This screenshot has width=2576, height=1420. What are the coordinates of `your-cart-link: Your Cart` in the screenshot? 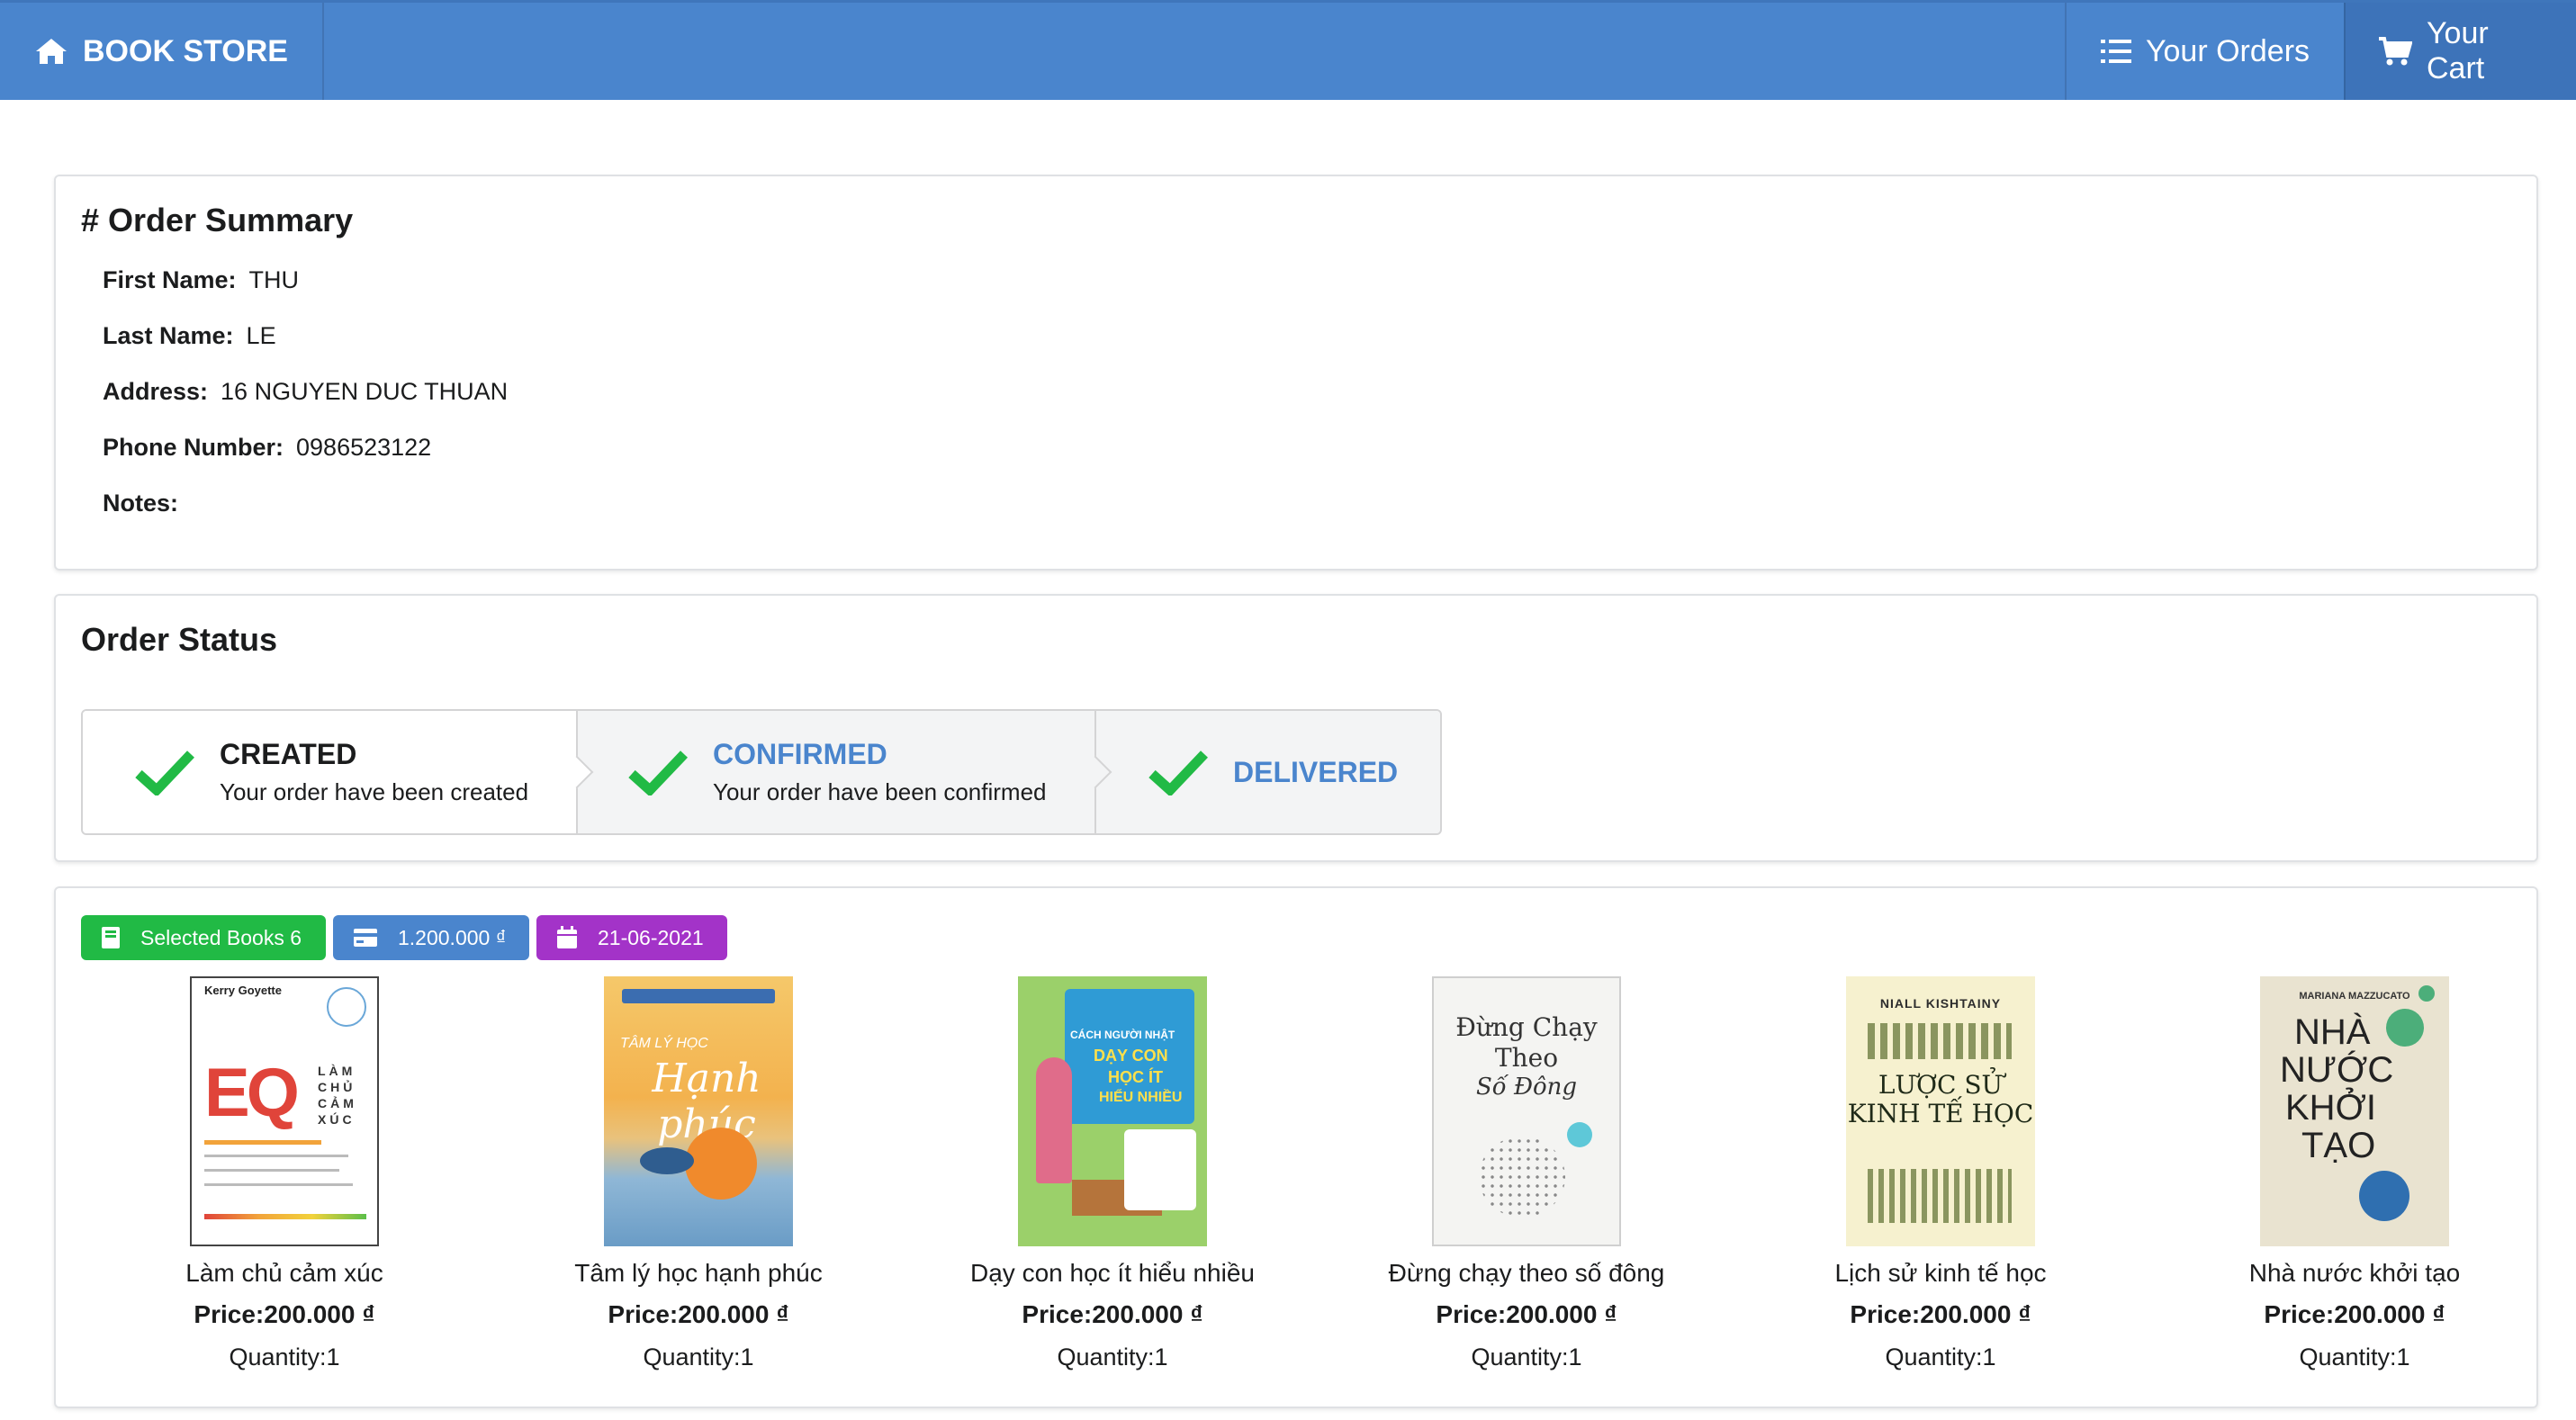 It's located at (2460, 51).